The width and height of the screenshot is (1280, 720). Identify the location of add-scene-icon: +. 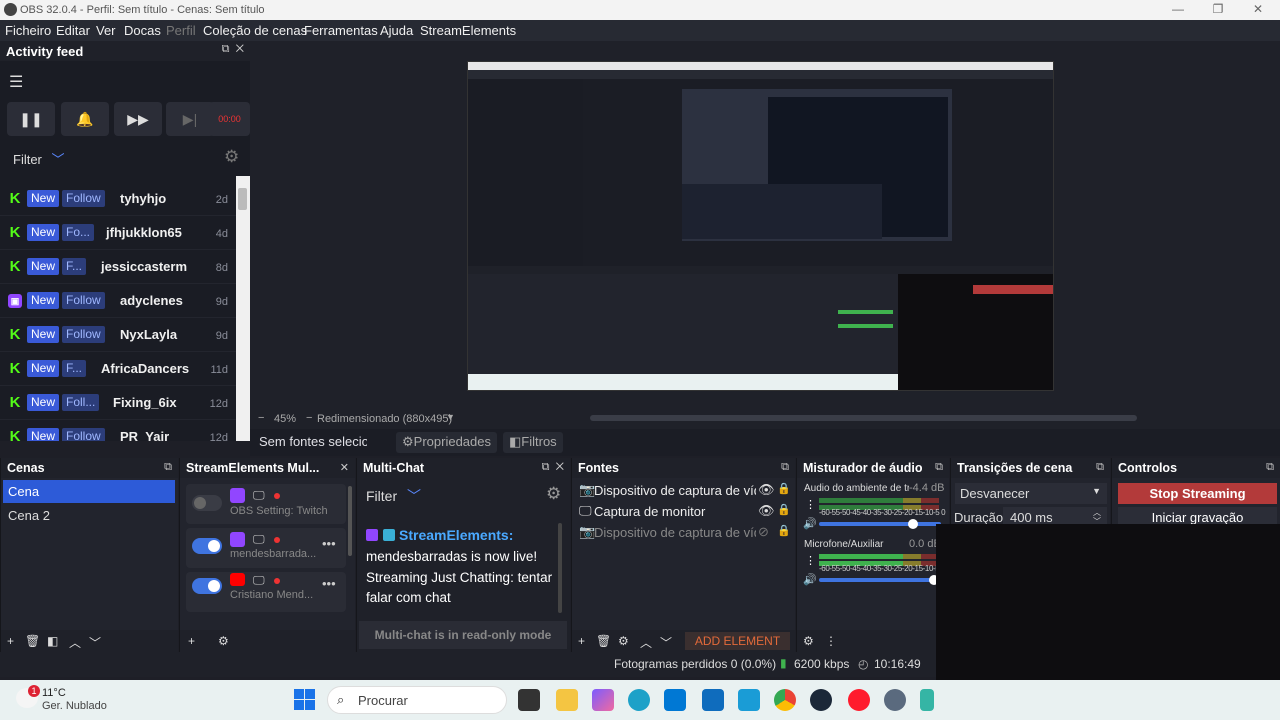
(10, 641).